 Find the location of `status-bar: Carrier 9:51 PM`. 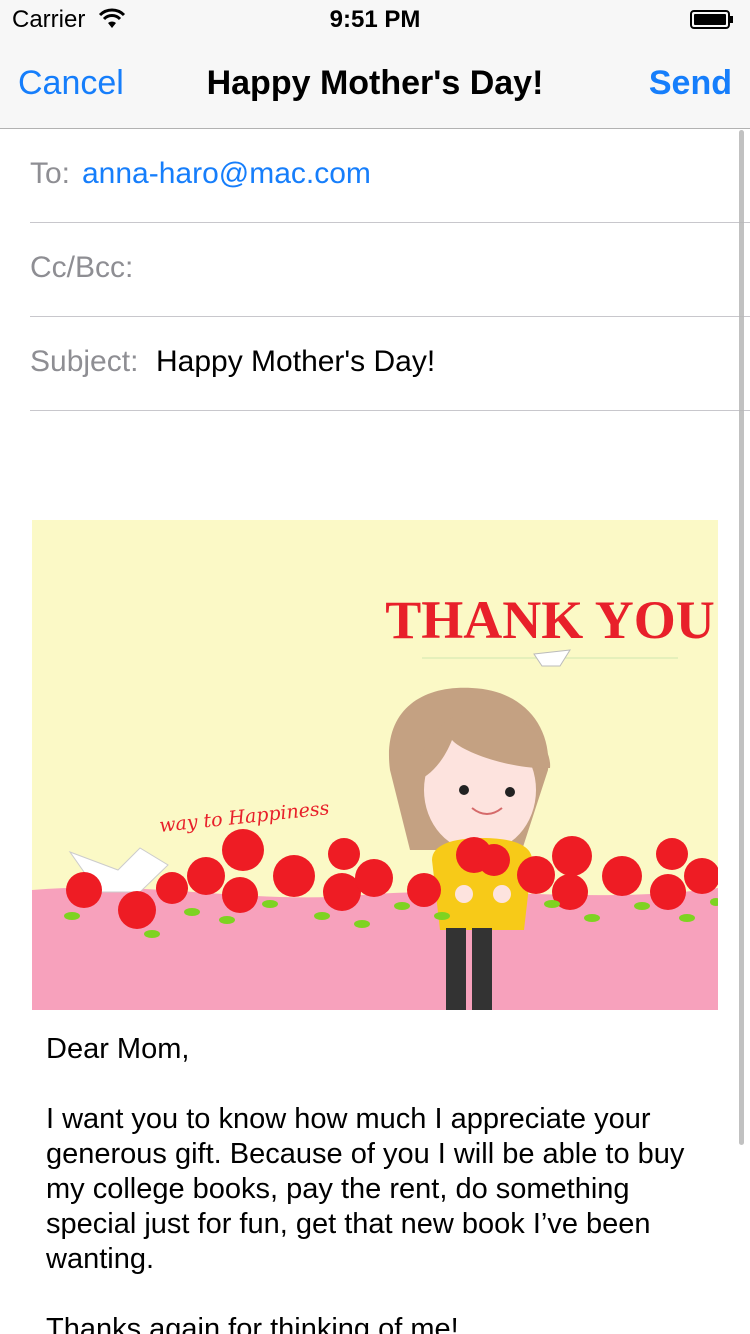

status-bar: Carrier 9:51 PM is located at coordinates (375, 20).